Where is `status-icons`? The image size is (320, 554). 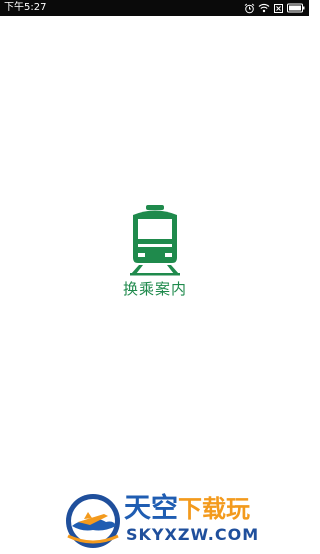
status-icons is located at coordinates (274, 8).